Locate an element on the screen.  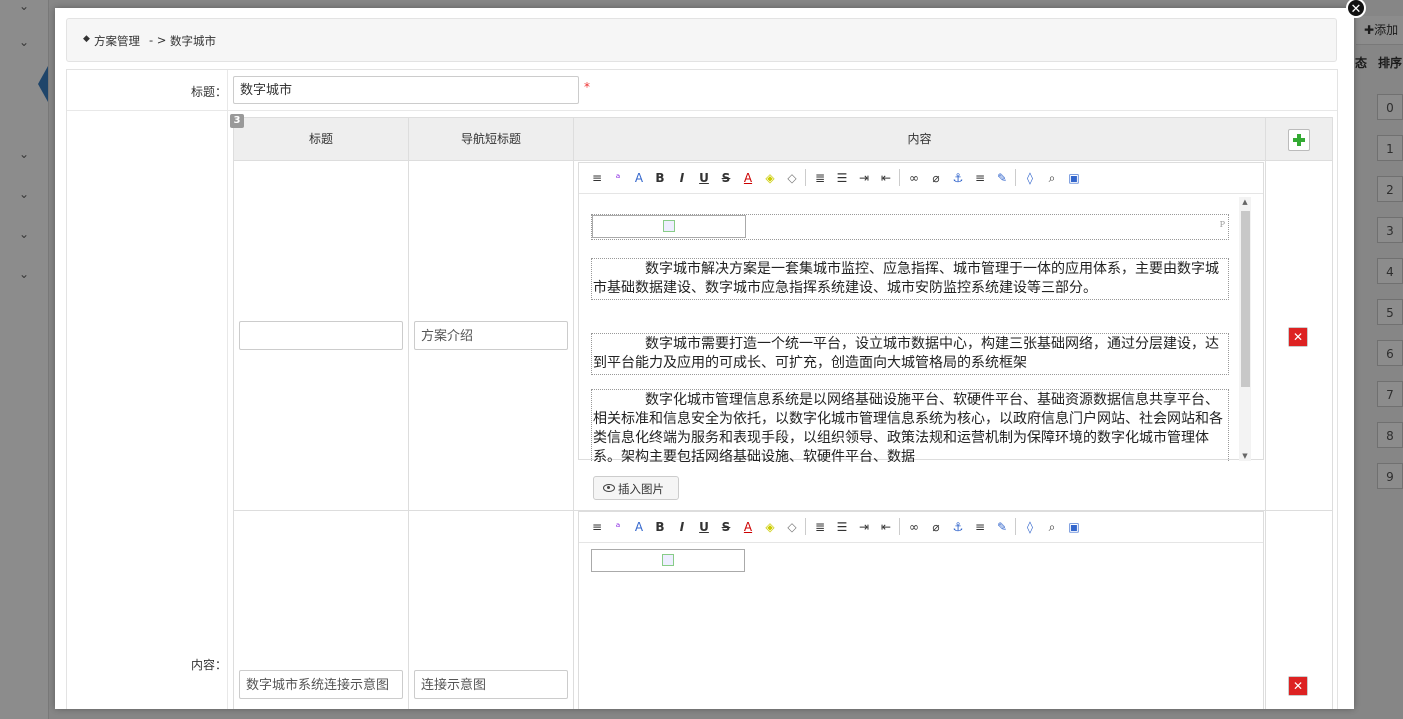
required-mark: * is located at coordinates (587, 87).